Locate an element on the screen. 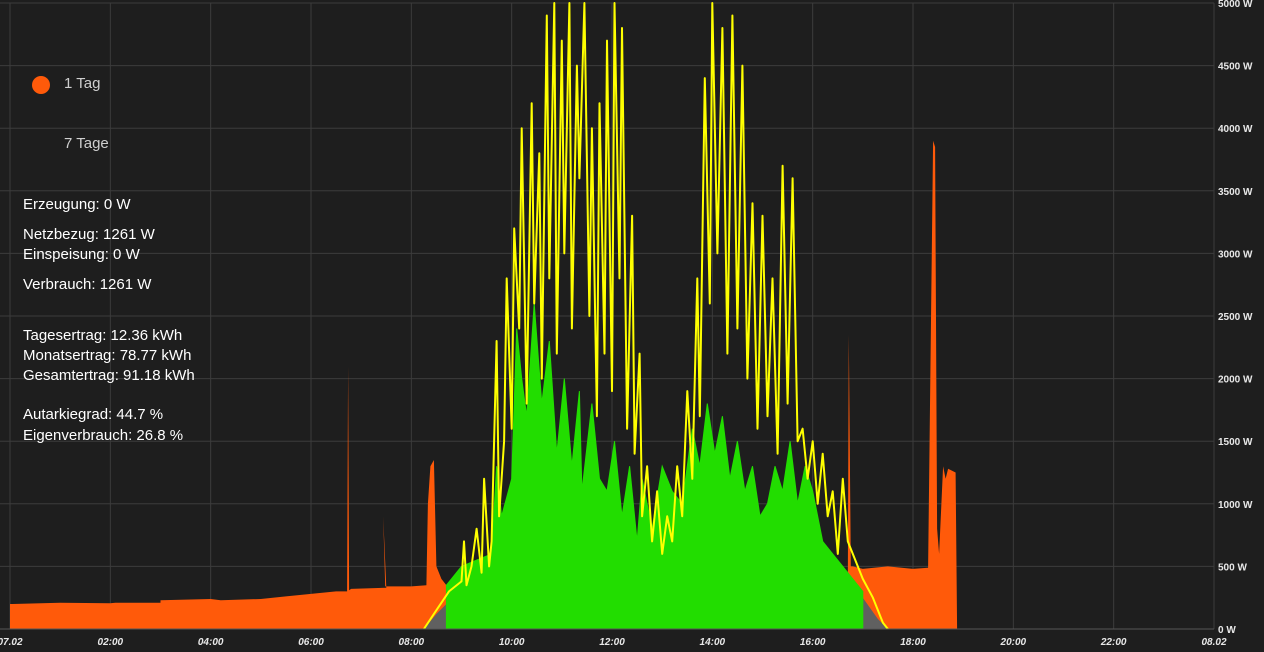  range-option-1tag-radio is located at coordinates (41, 85).